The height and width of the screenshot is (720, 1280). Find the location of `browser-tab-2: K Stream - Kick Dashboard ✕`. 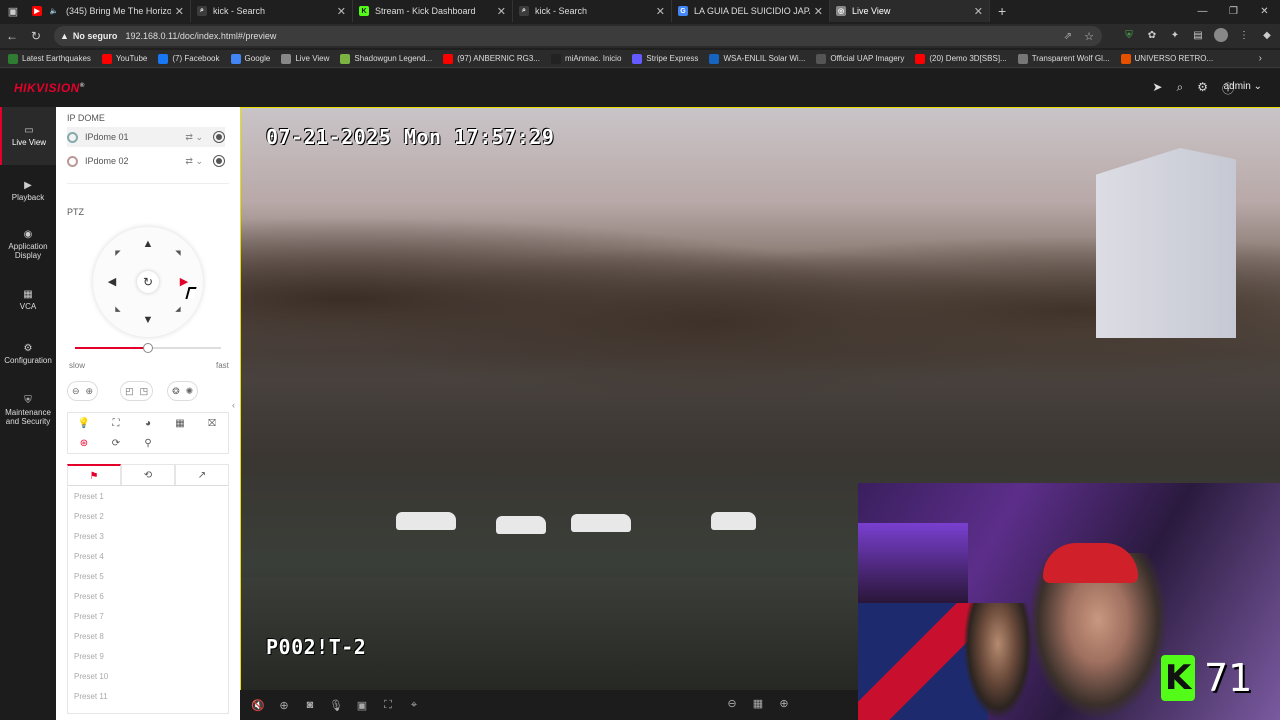

browser-tab-2: K Stream - Kick Dashboard ✕ is located at coordinates (433, 11).